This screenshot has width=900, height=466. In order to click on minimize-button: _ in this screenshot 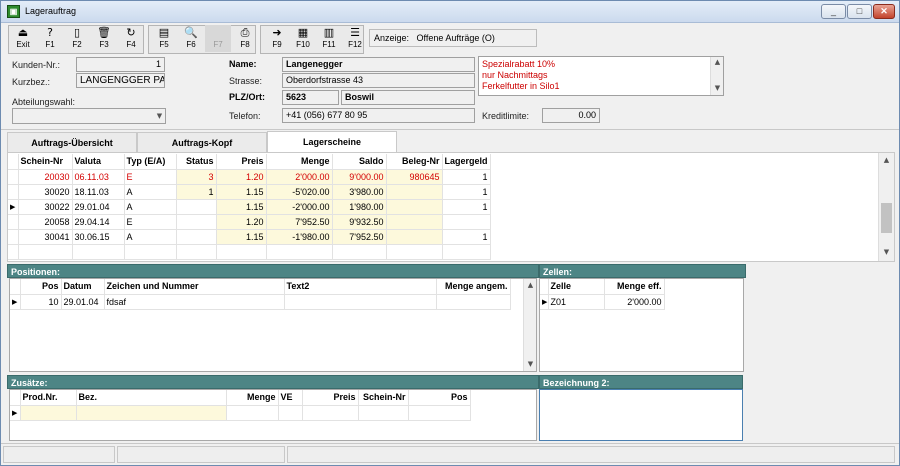, I will do `click(833, 11)`.